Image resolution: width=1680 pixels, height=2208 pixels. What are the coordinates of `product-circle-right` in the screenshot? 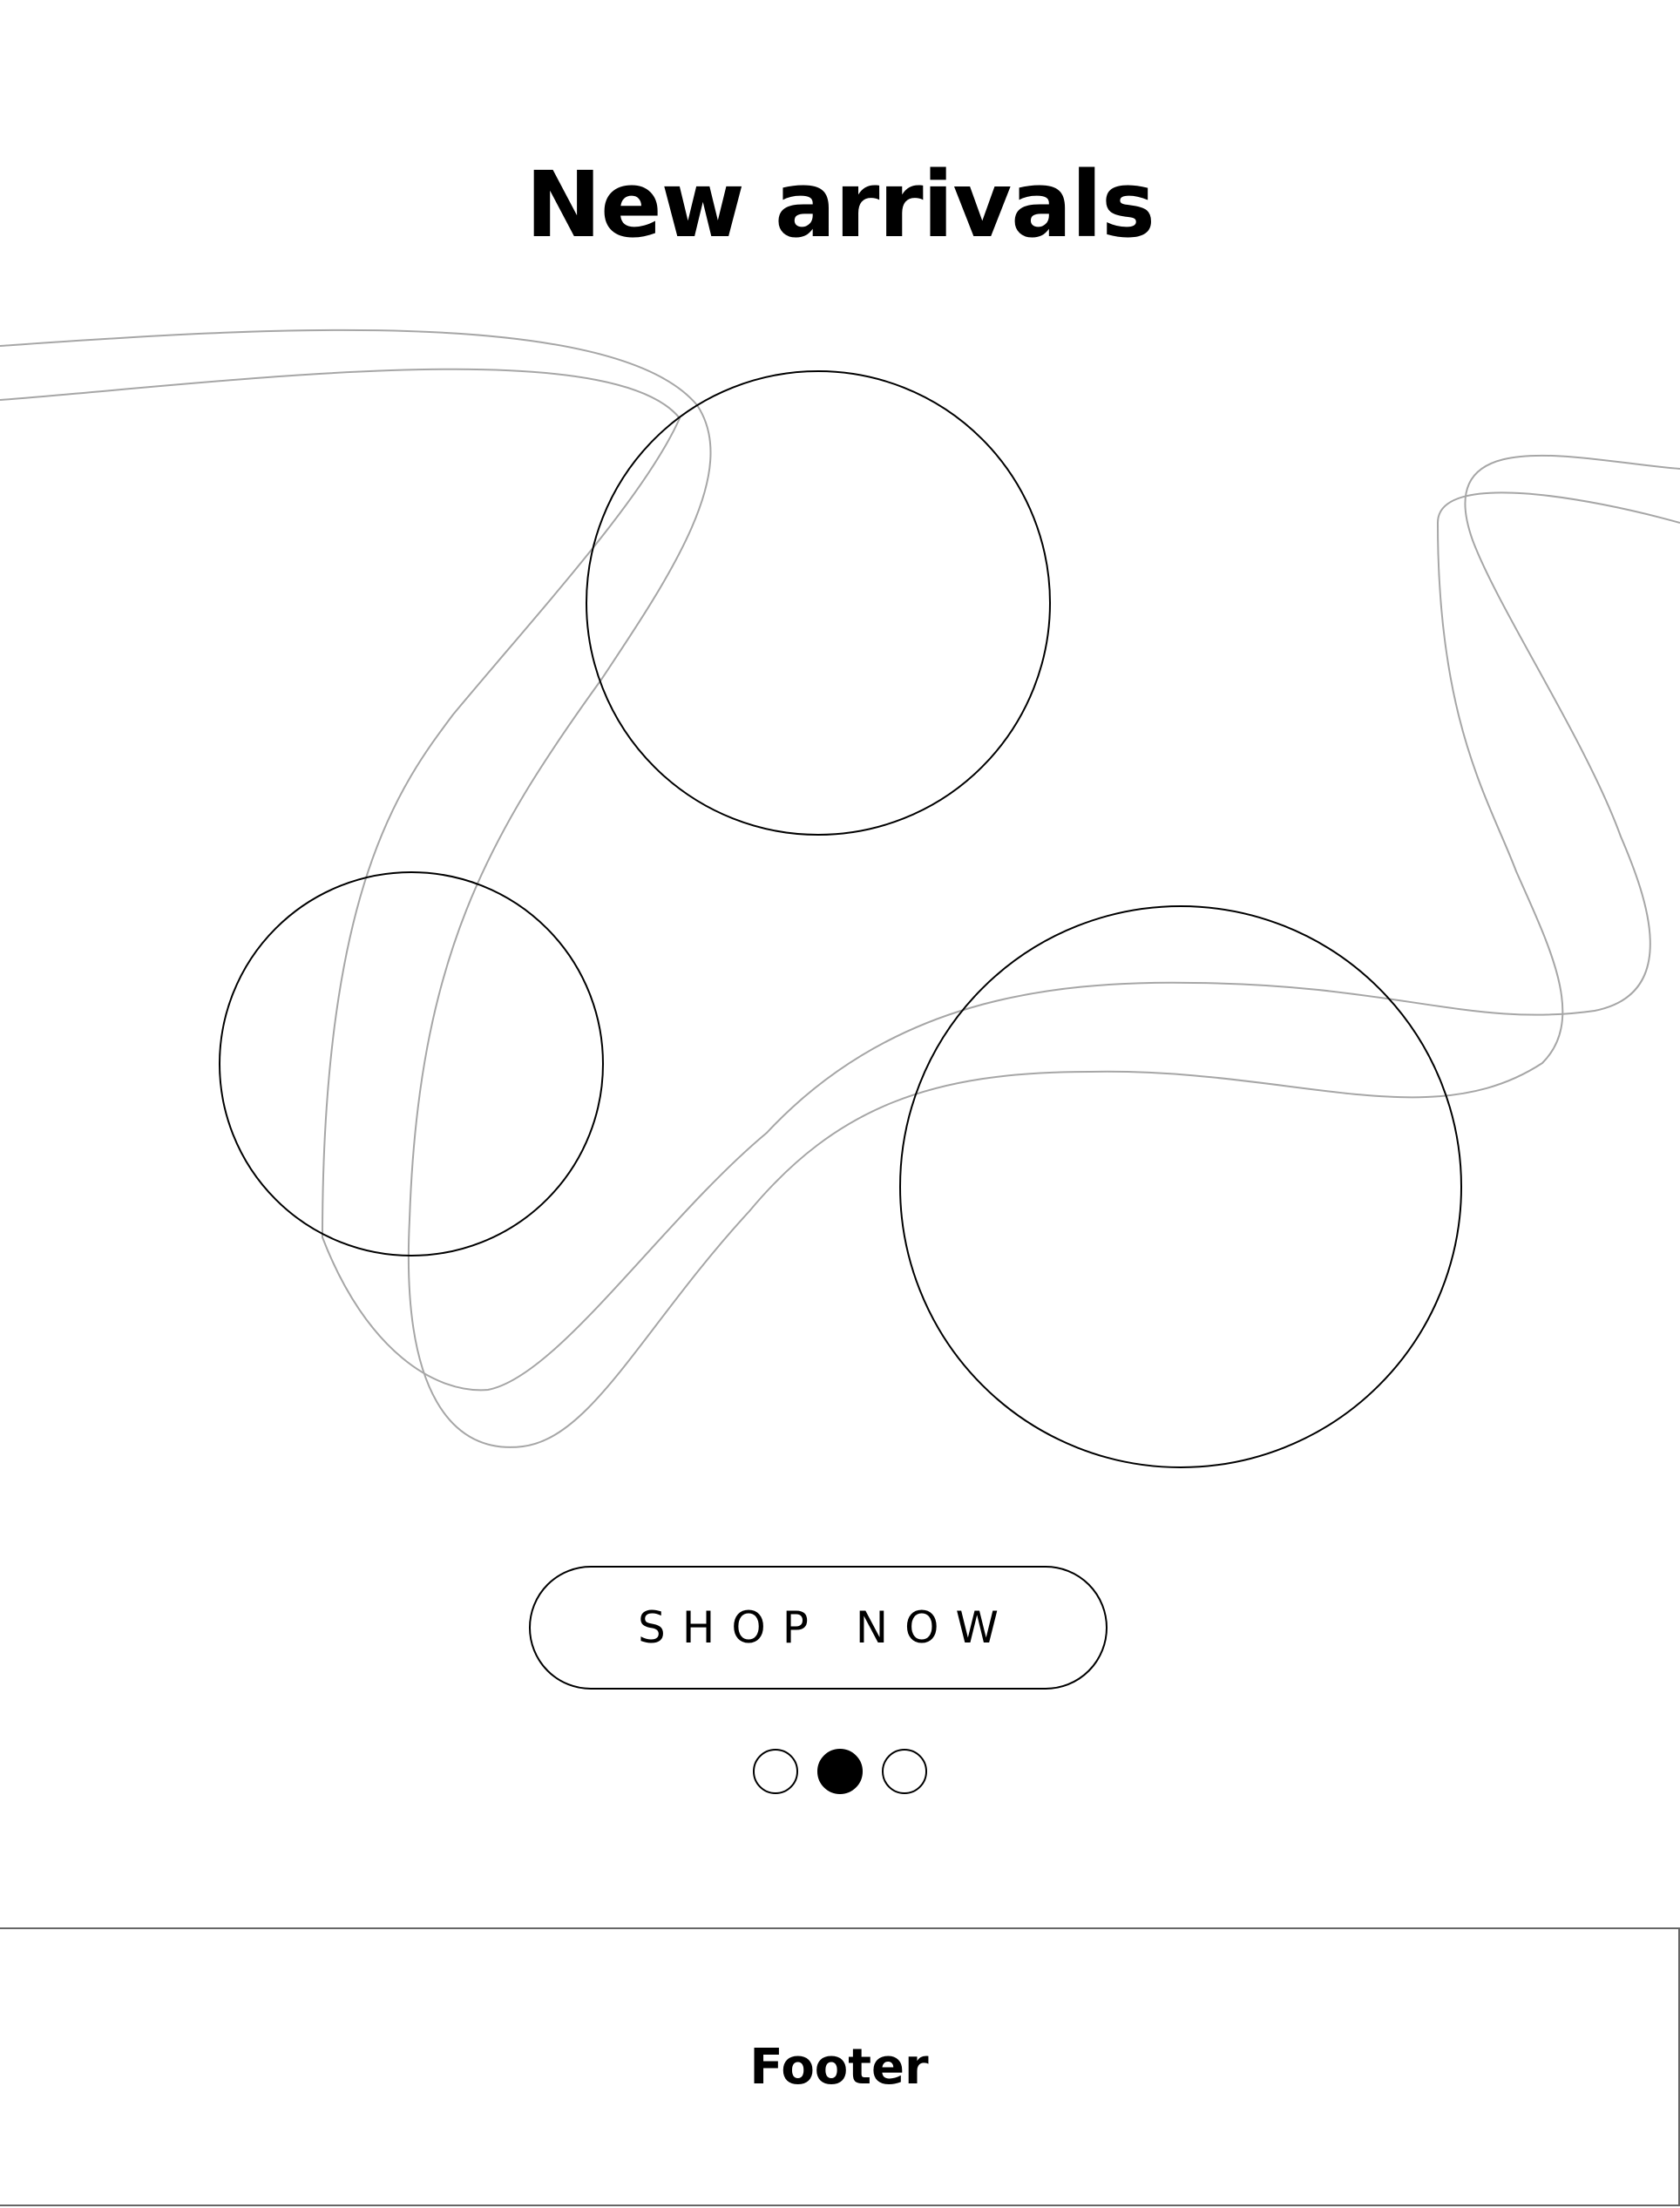 It's located at (1180, 1187).